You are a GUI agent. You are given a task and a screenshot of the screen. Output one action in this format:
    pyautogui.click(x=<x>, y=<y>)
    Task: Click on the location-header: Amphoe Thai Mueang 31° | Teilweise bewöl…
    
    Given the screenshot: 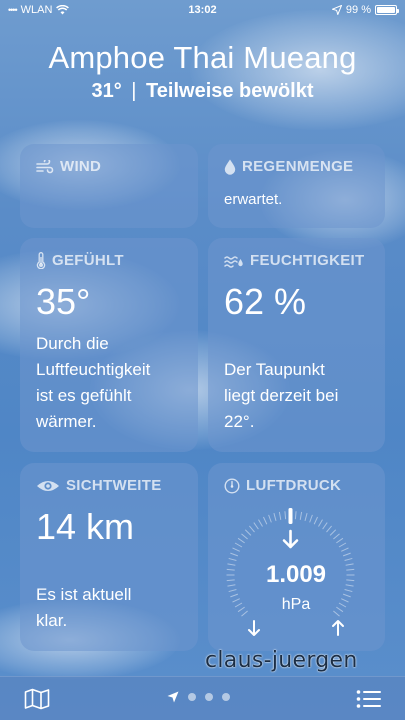 What is the action you would take?
    pyautogui.click(x=202, y=71)
    